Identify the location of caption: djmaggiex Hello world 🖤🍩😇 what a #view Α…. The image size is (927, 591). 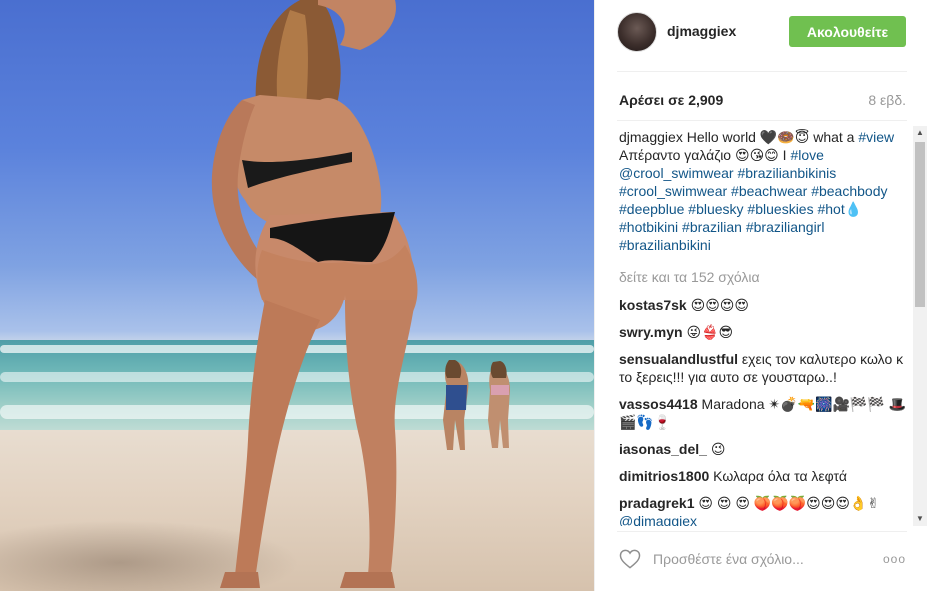
(765, 191).